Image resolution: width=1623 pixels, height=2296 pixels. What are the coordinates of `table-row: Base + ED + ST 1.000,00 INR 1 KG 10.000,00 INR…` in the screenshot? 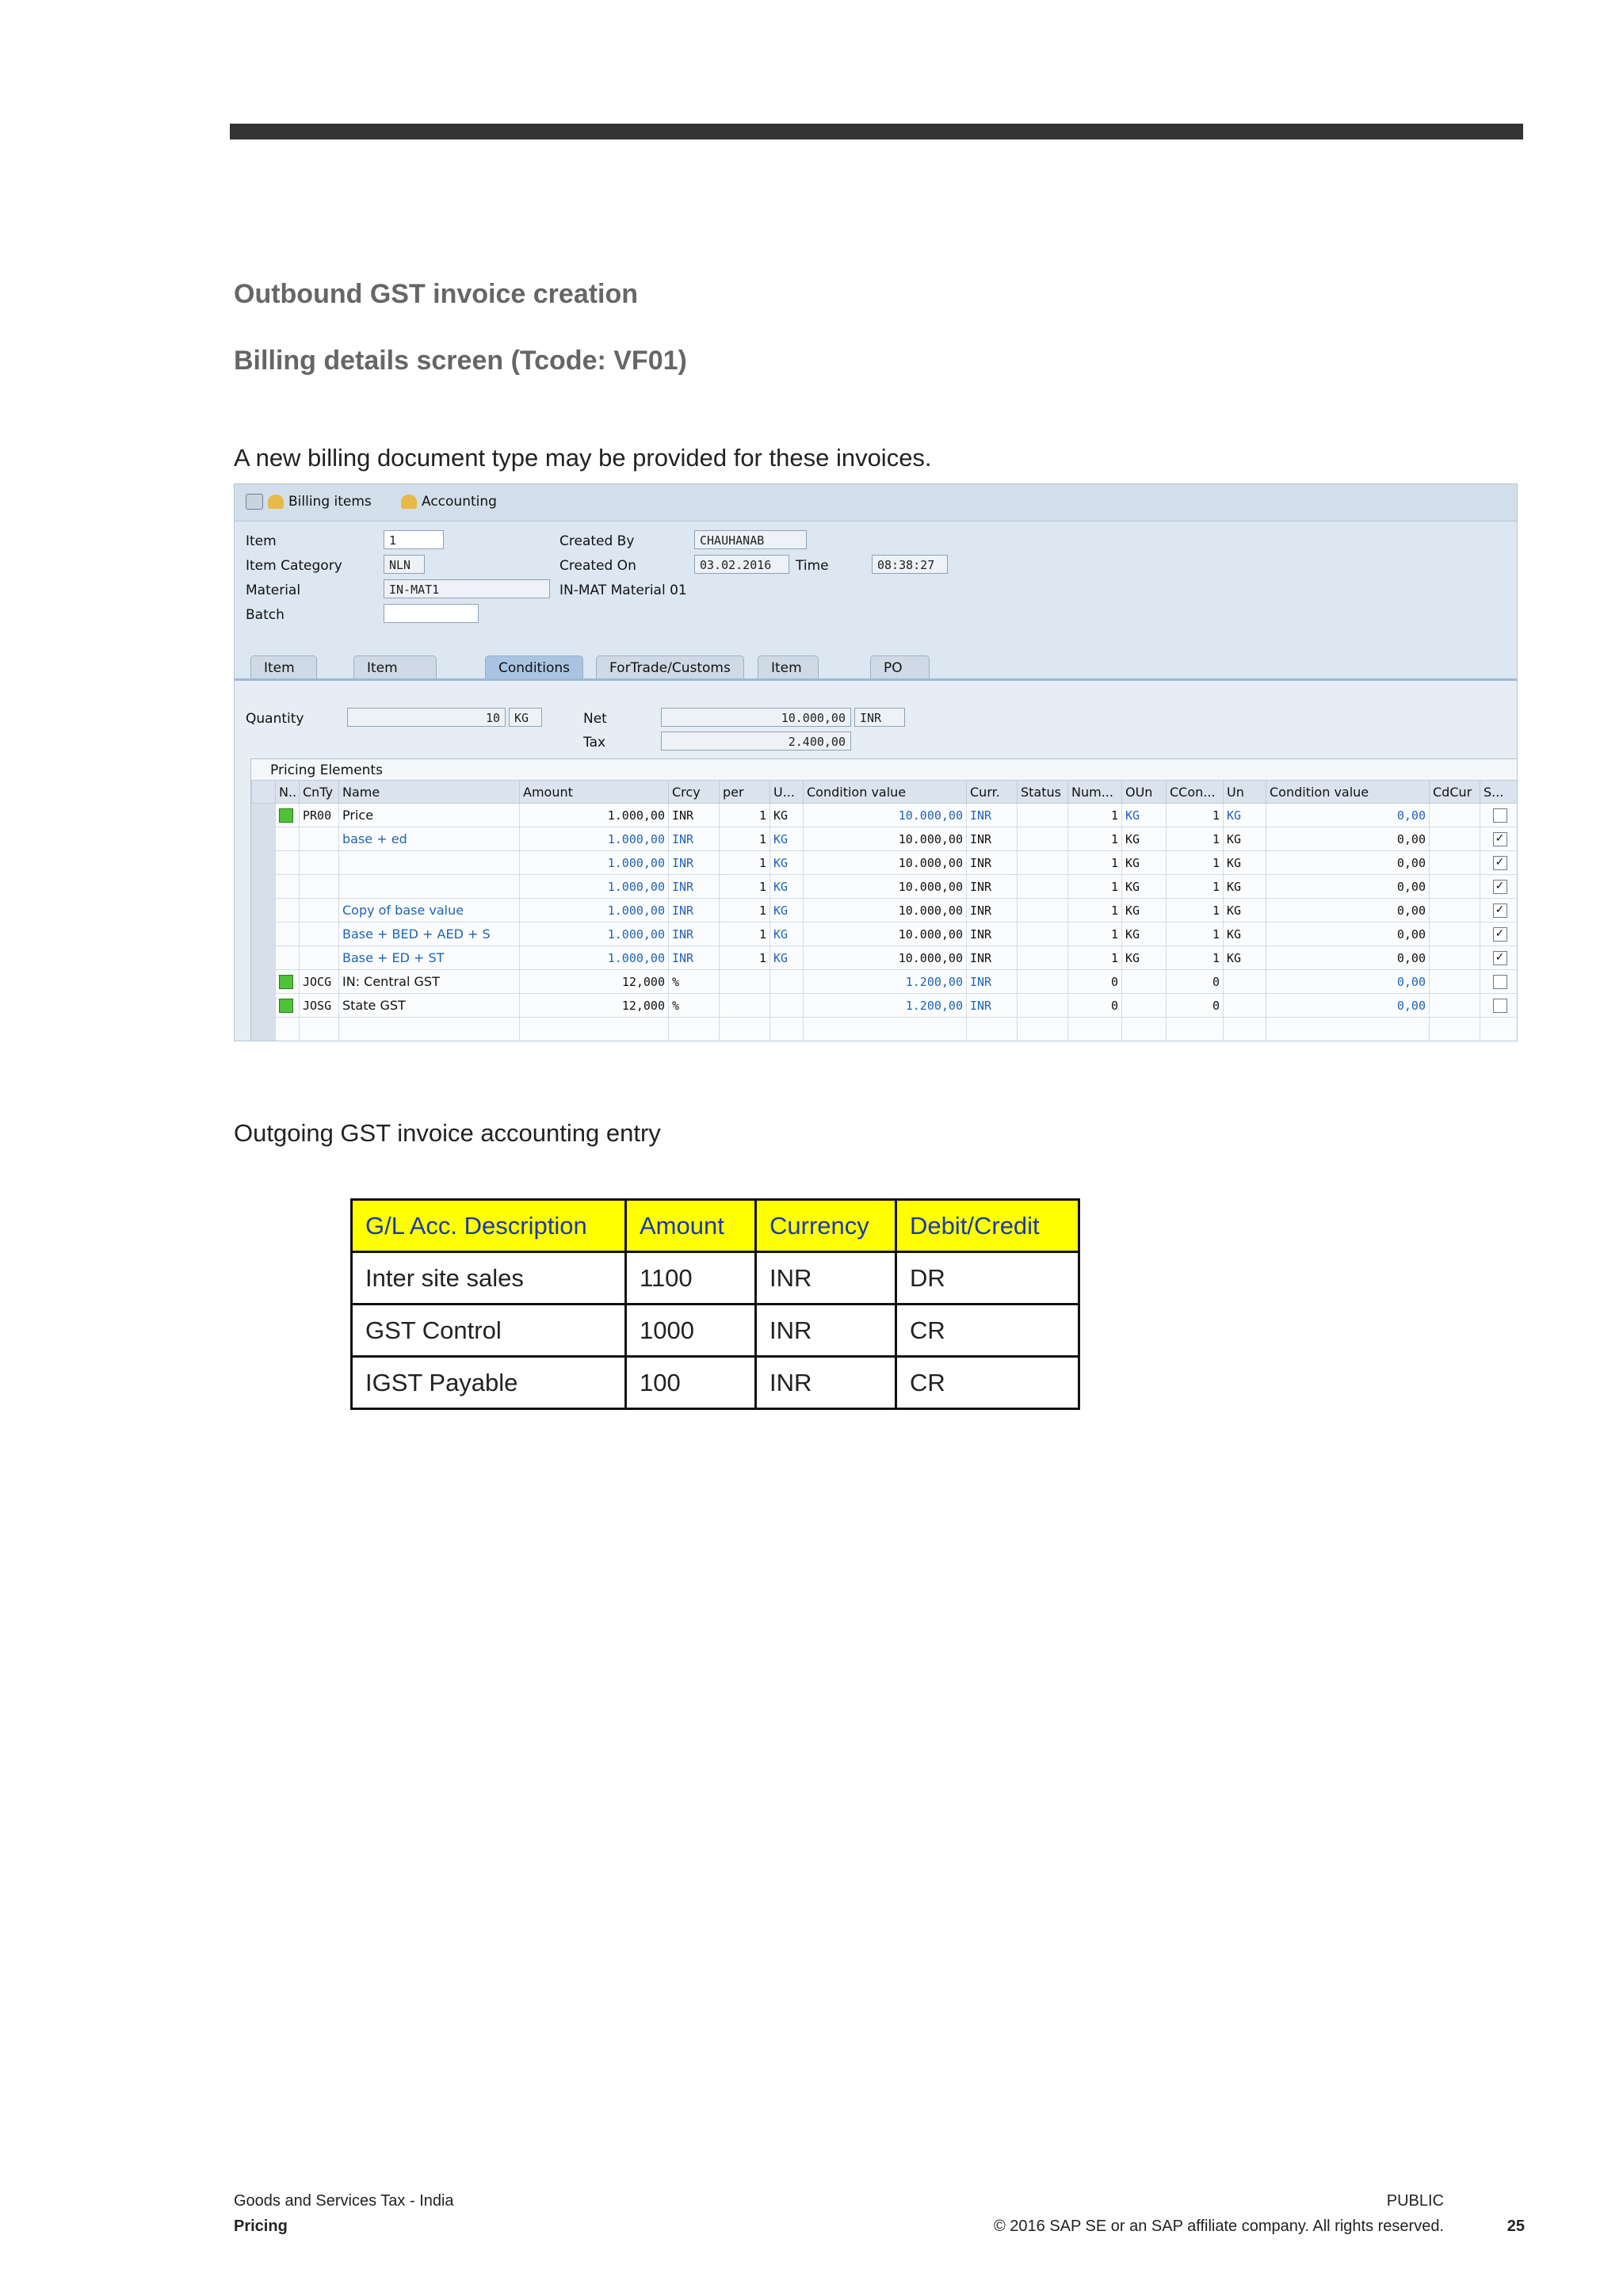 It's located at (884, 958).